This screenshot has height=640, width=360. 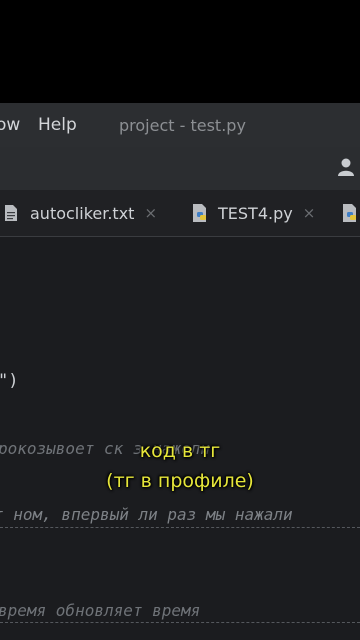 I want to click on tab-label: TEST4.py, so click(x=255, y=213).